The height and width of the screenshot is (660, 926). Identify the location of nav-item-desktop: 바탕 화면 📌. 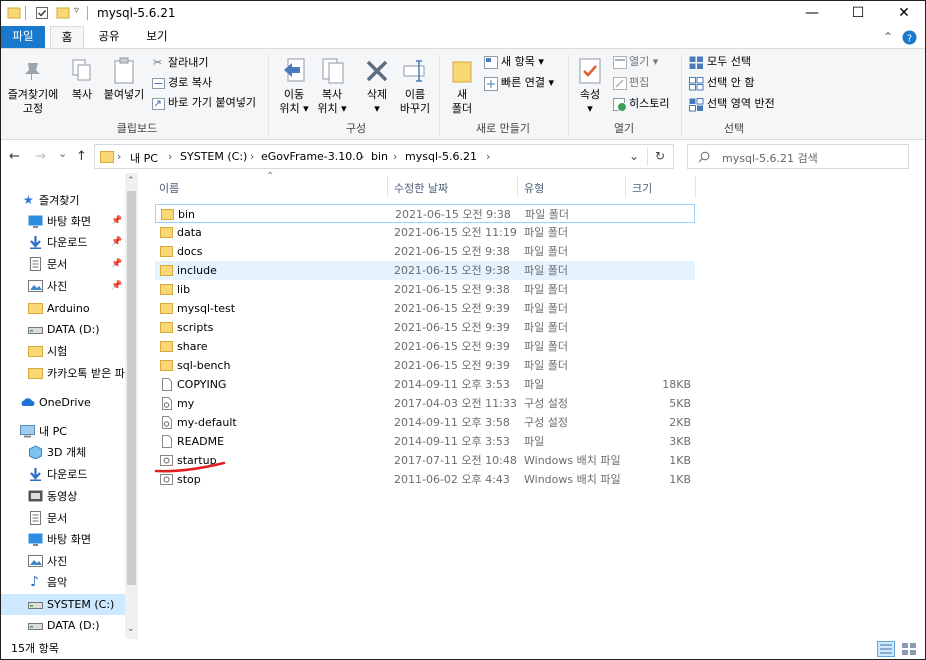
(63, 221).